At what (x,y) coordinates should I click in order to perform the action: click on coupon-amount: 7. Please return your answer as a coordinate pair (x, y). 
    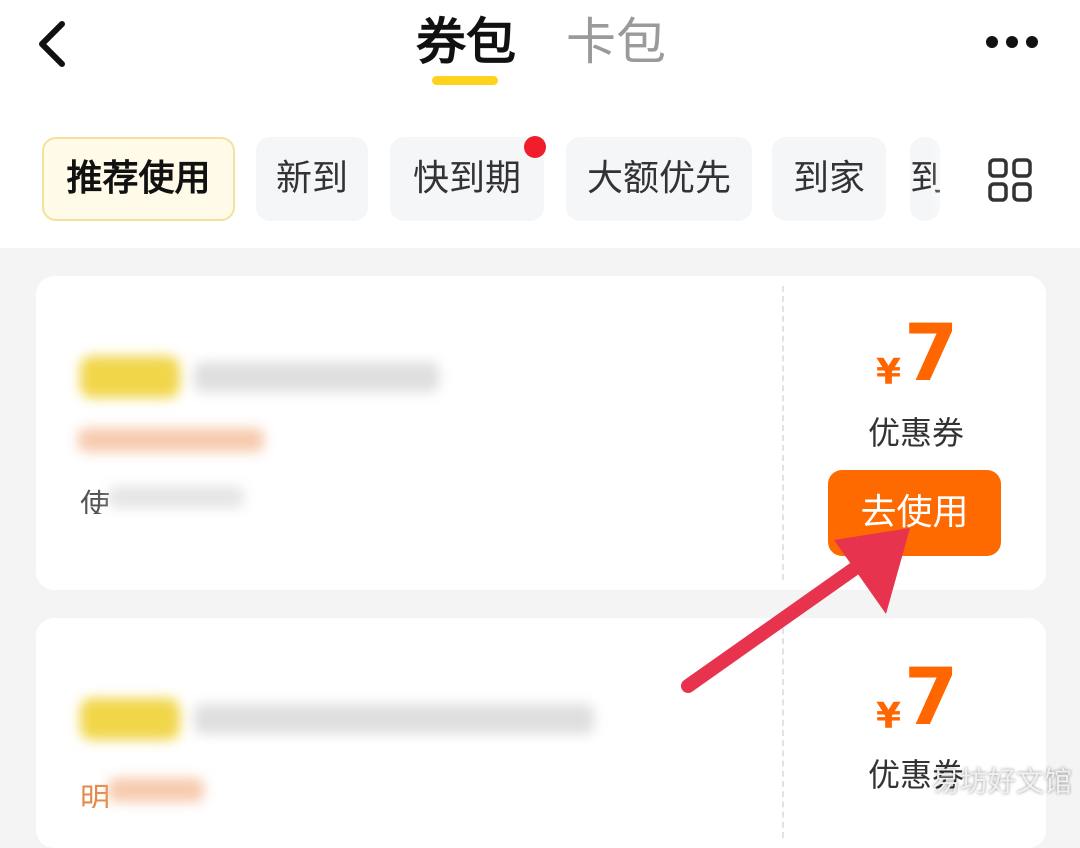
    Looking at the image, I should click on (931, 354).